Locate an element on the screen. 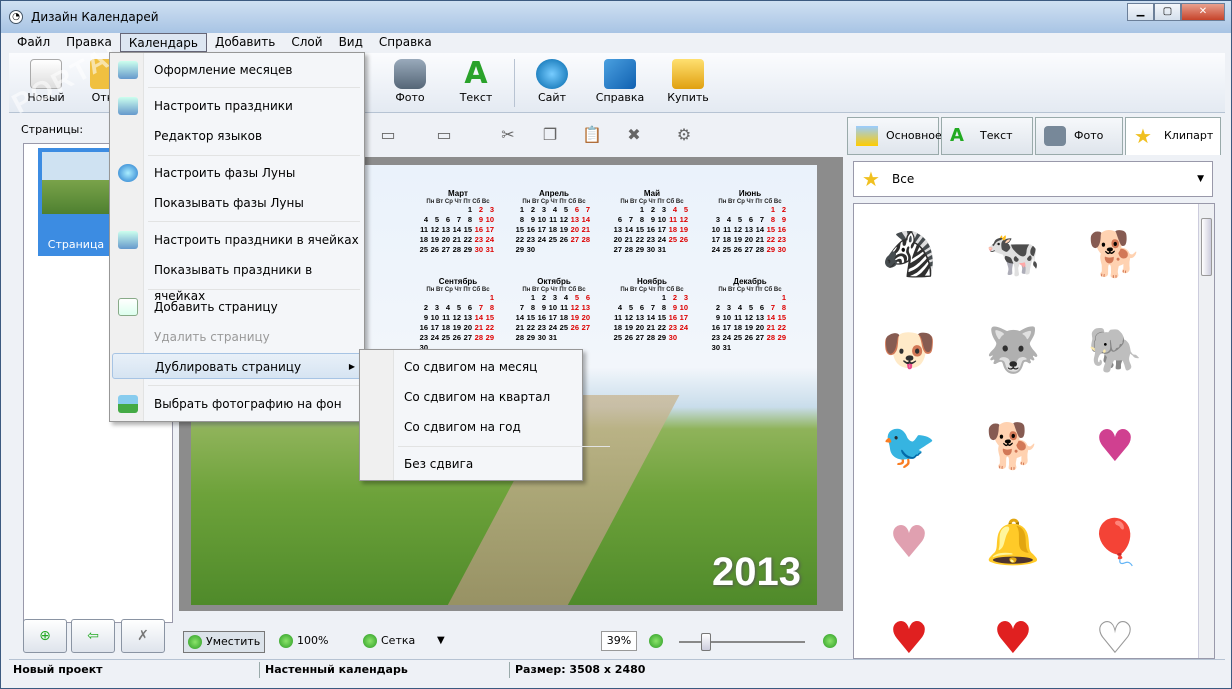 This screenshot has width=1232, height=689. status-type: Настенный календарь is located at coordinates (336, 669).